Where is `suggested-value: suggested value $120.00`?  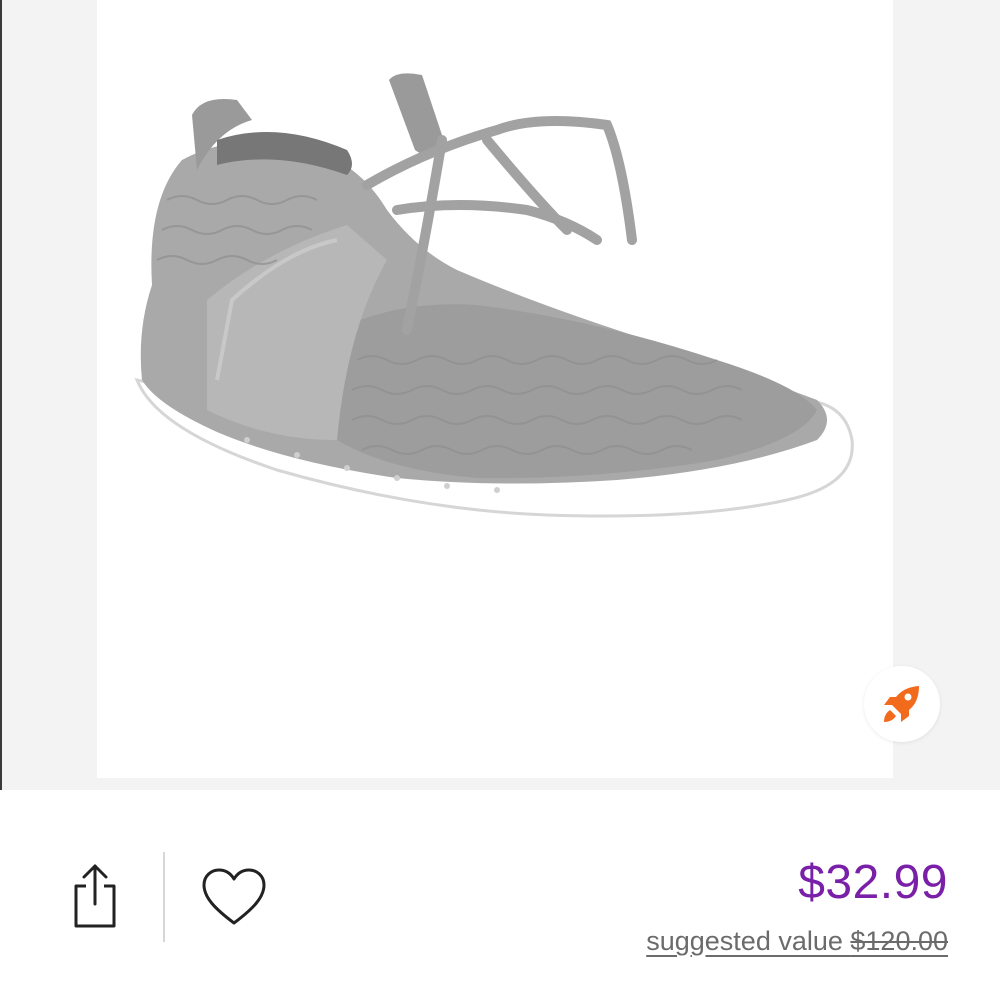
suggested-value: suggested value $120.00 is located at coordinates (797, 941).